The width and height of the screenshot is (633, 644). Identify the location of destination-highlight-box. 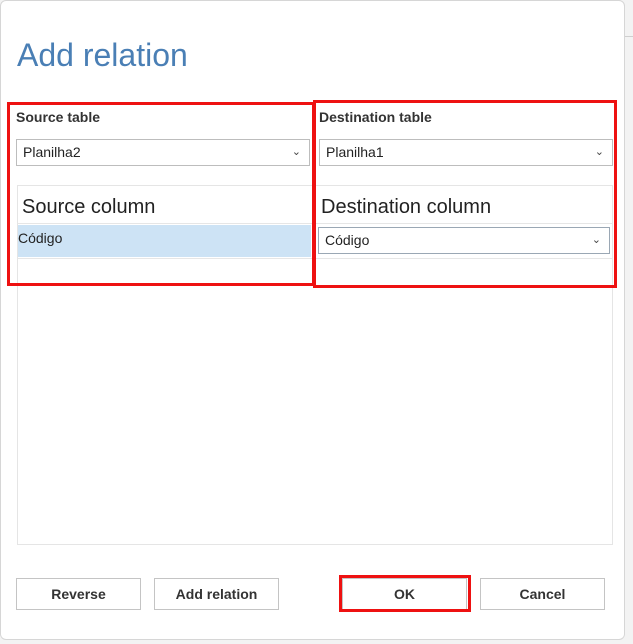
(465, 194).